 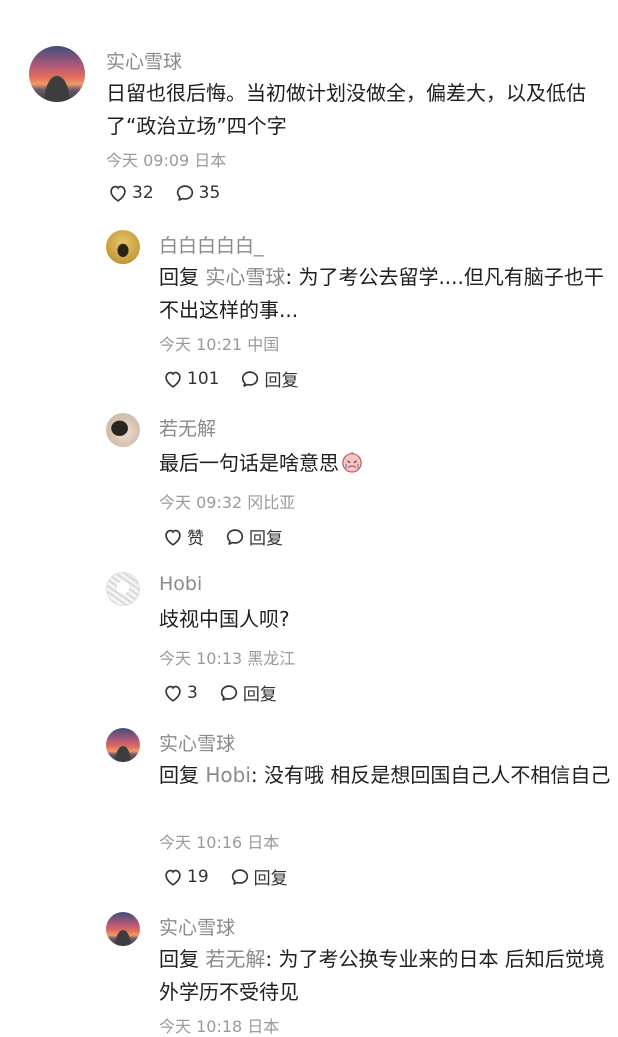 I want to click on username: 白白白白白_, so click(x=211, y=244).